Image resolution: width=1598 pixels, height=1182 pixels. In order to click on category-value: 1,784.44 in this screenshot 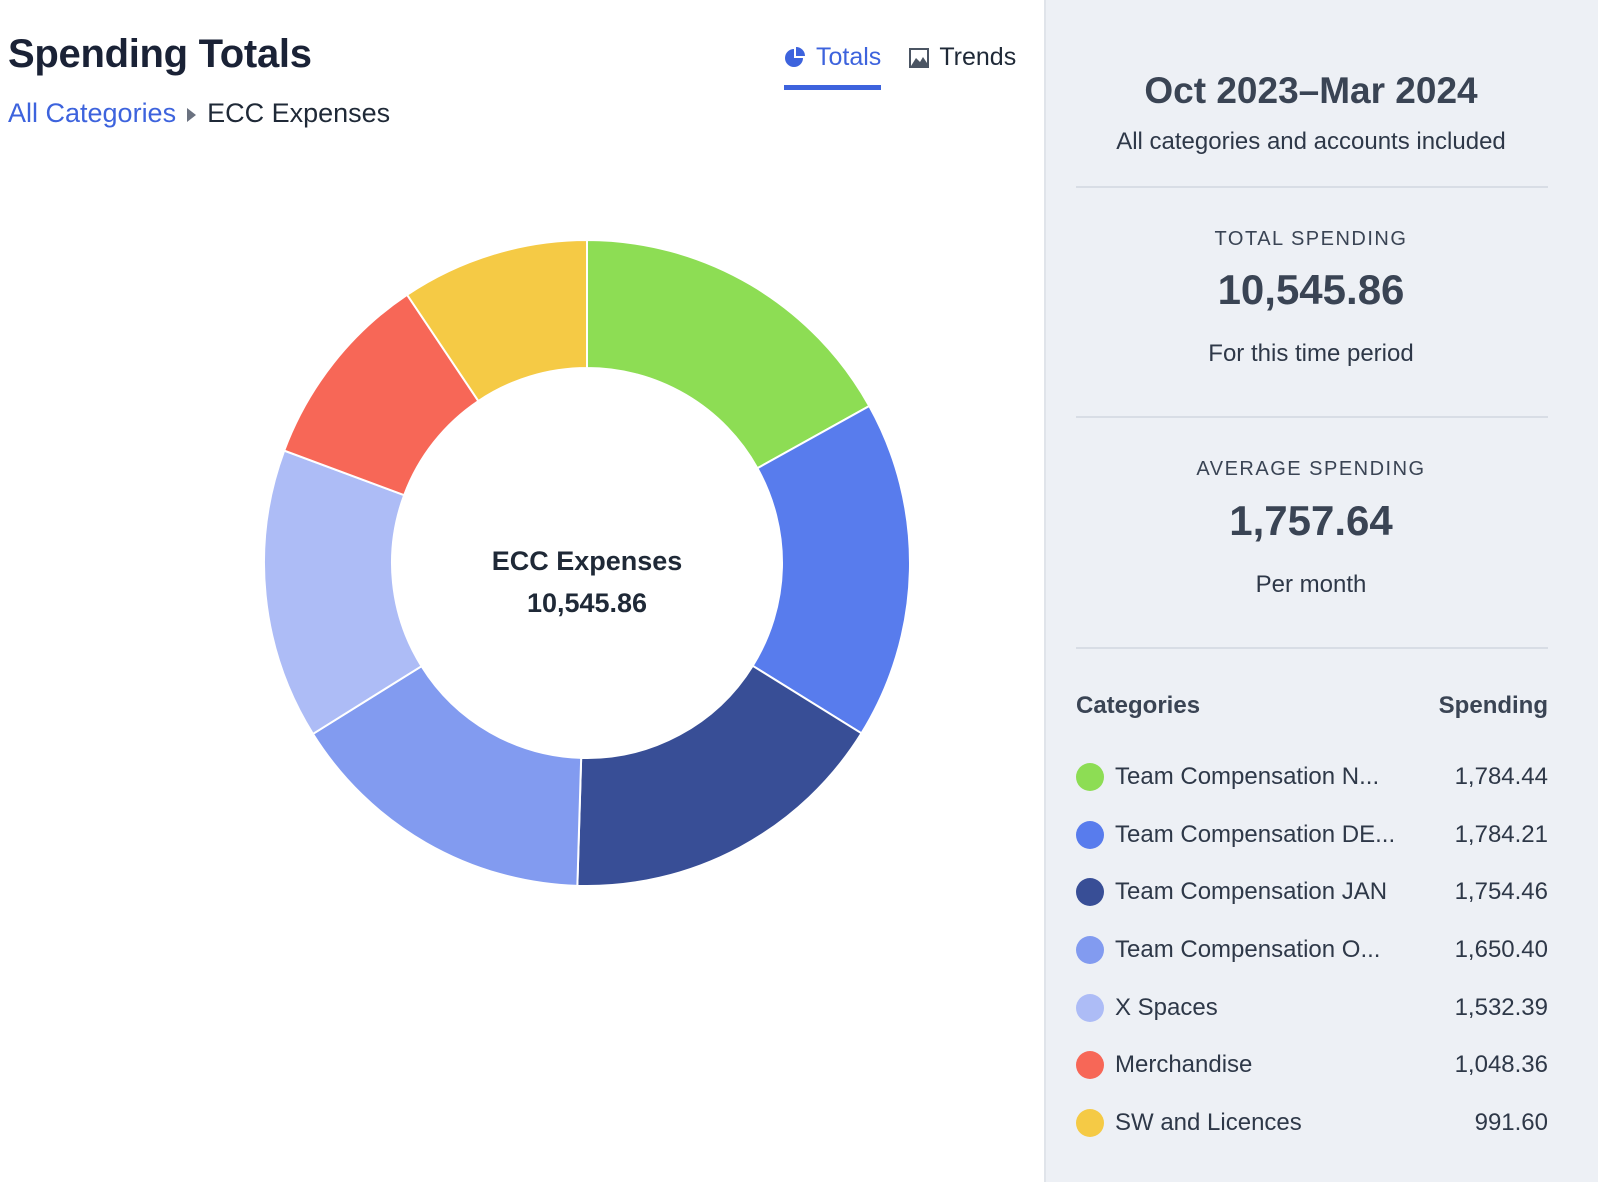, I will do `click(1501, 776)`.